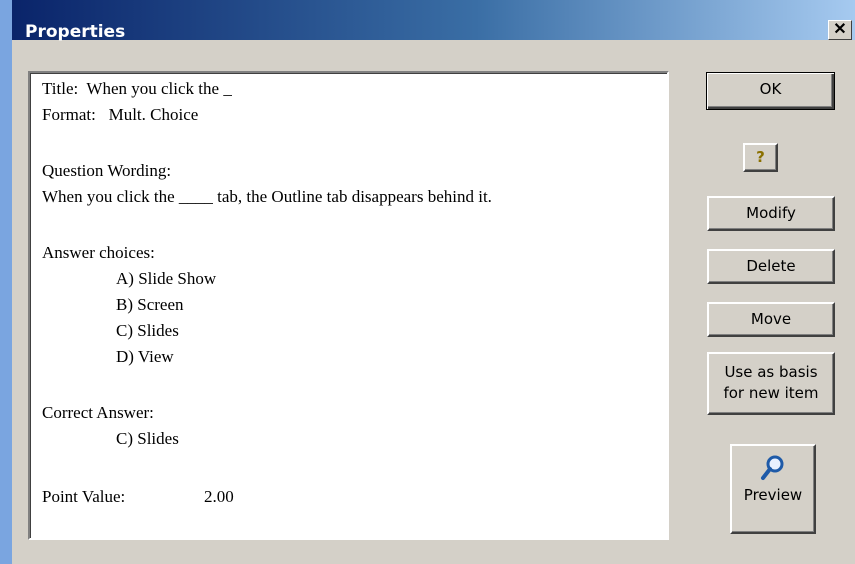 This screenshot has width=855, height=564. What do you see at coordinates (147, 438) in the screenshot?
I see `correct-answer: C) Slides` at bounding box center [147, 438].